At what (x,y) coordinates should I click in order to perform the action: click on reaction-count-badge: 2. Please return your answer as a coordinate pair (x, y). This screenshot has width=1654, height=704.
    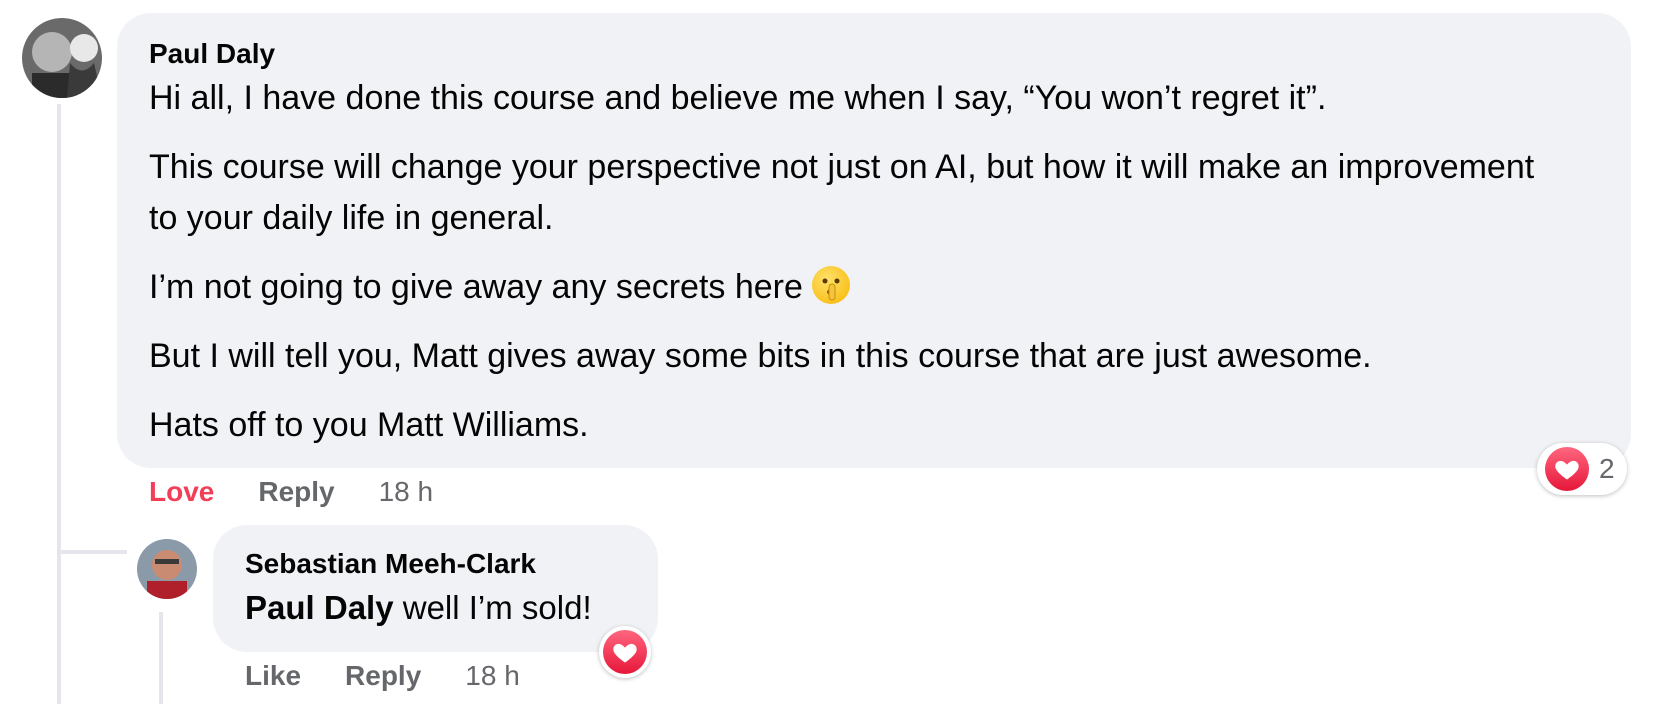
    Looking at the image, I should click on (1582, 469).